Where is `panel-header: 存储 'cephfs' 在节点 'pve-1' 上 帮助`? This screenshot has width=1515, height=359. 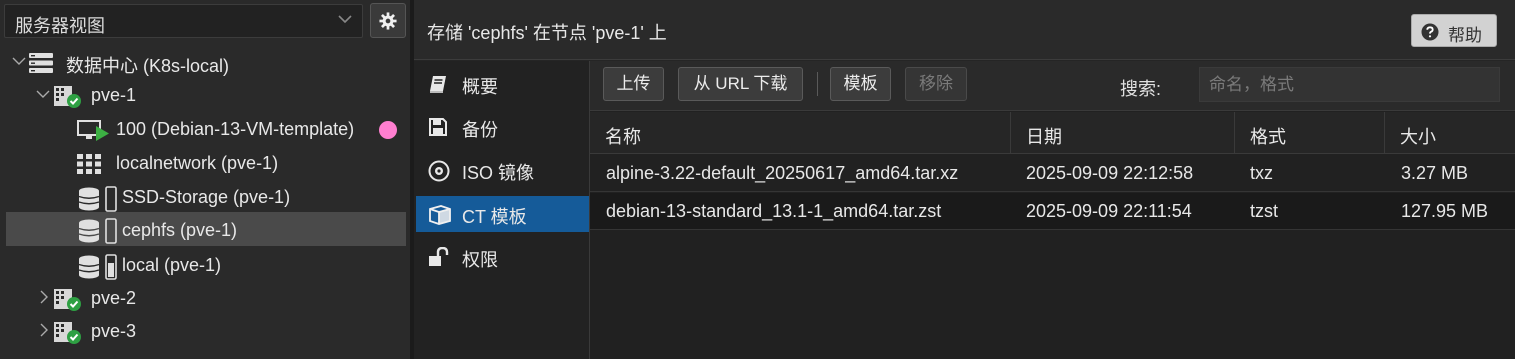 panel-header: 存储 'cephfs' 在节点 'pve-1' 上 帮助 is located at coordinates (964, 30).